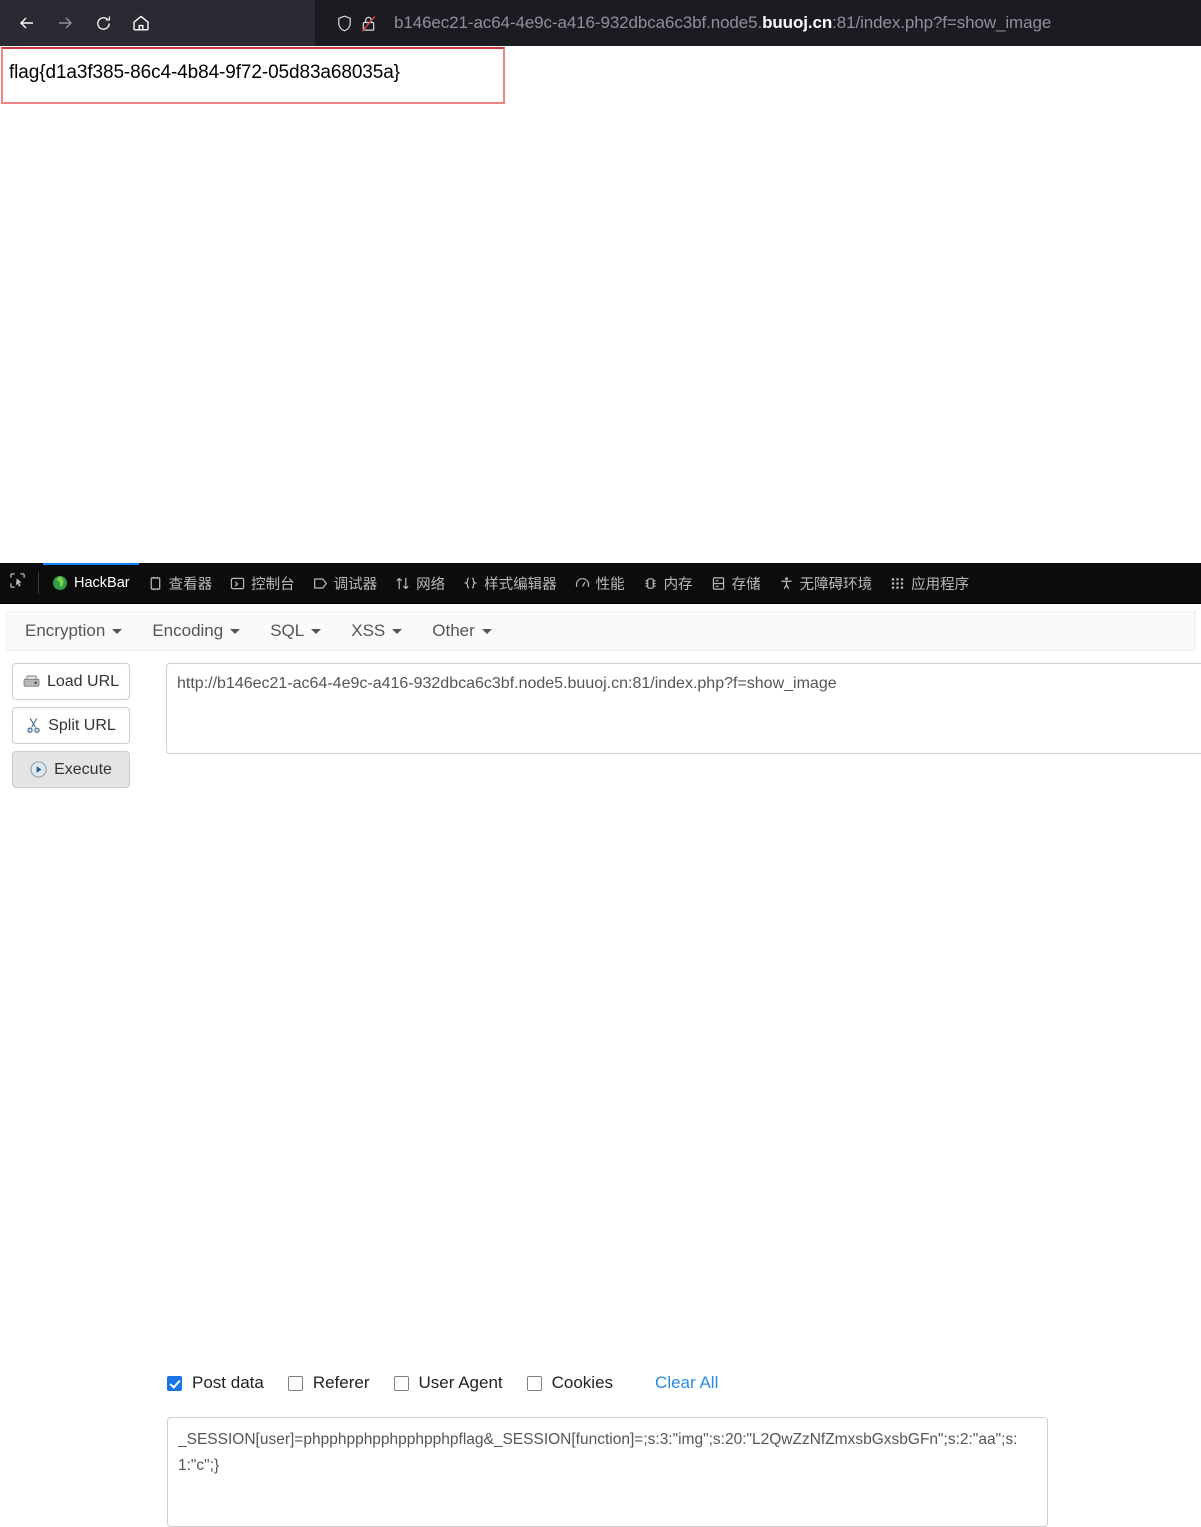 The image size is (1201, 1527). Describe the element at coordinates (650, 583) in the screenshot. I see `memory-icon` at that location.